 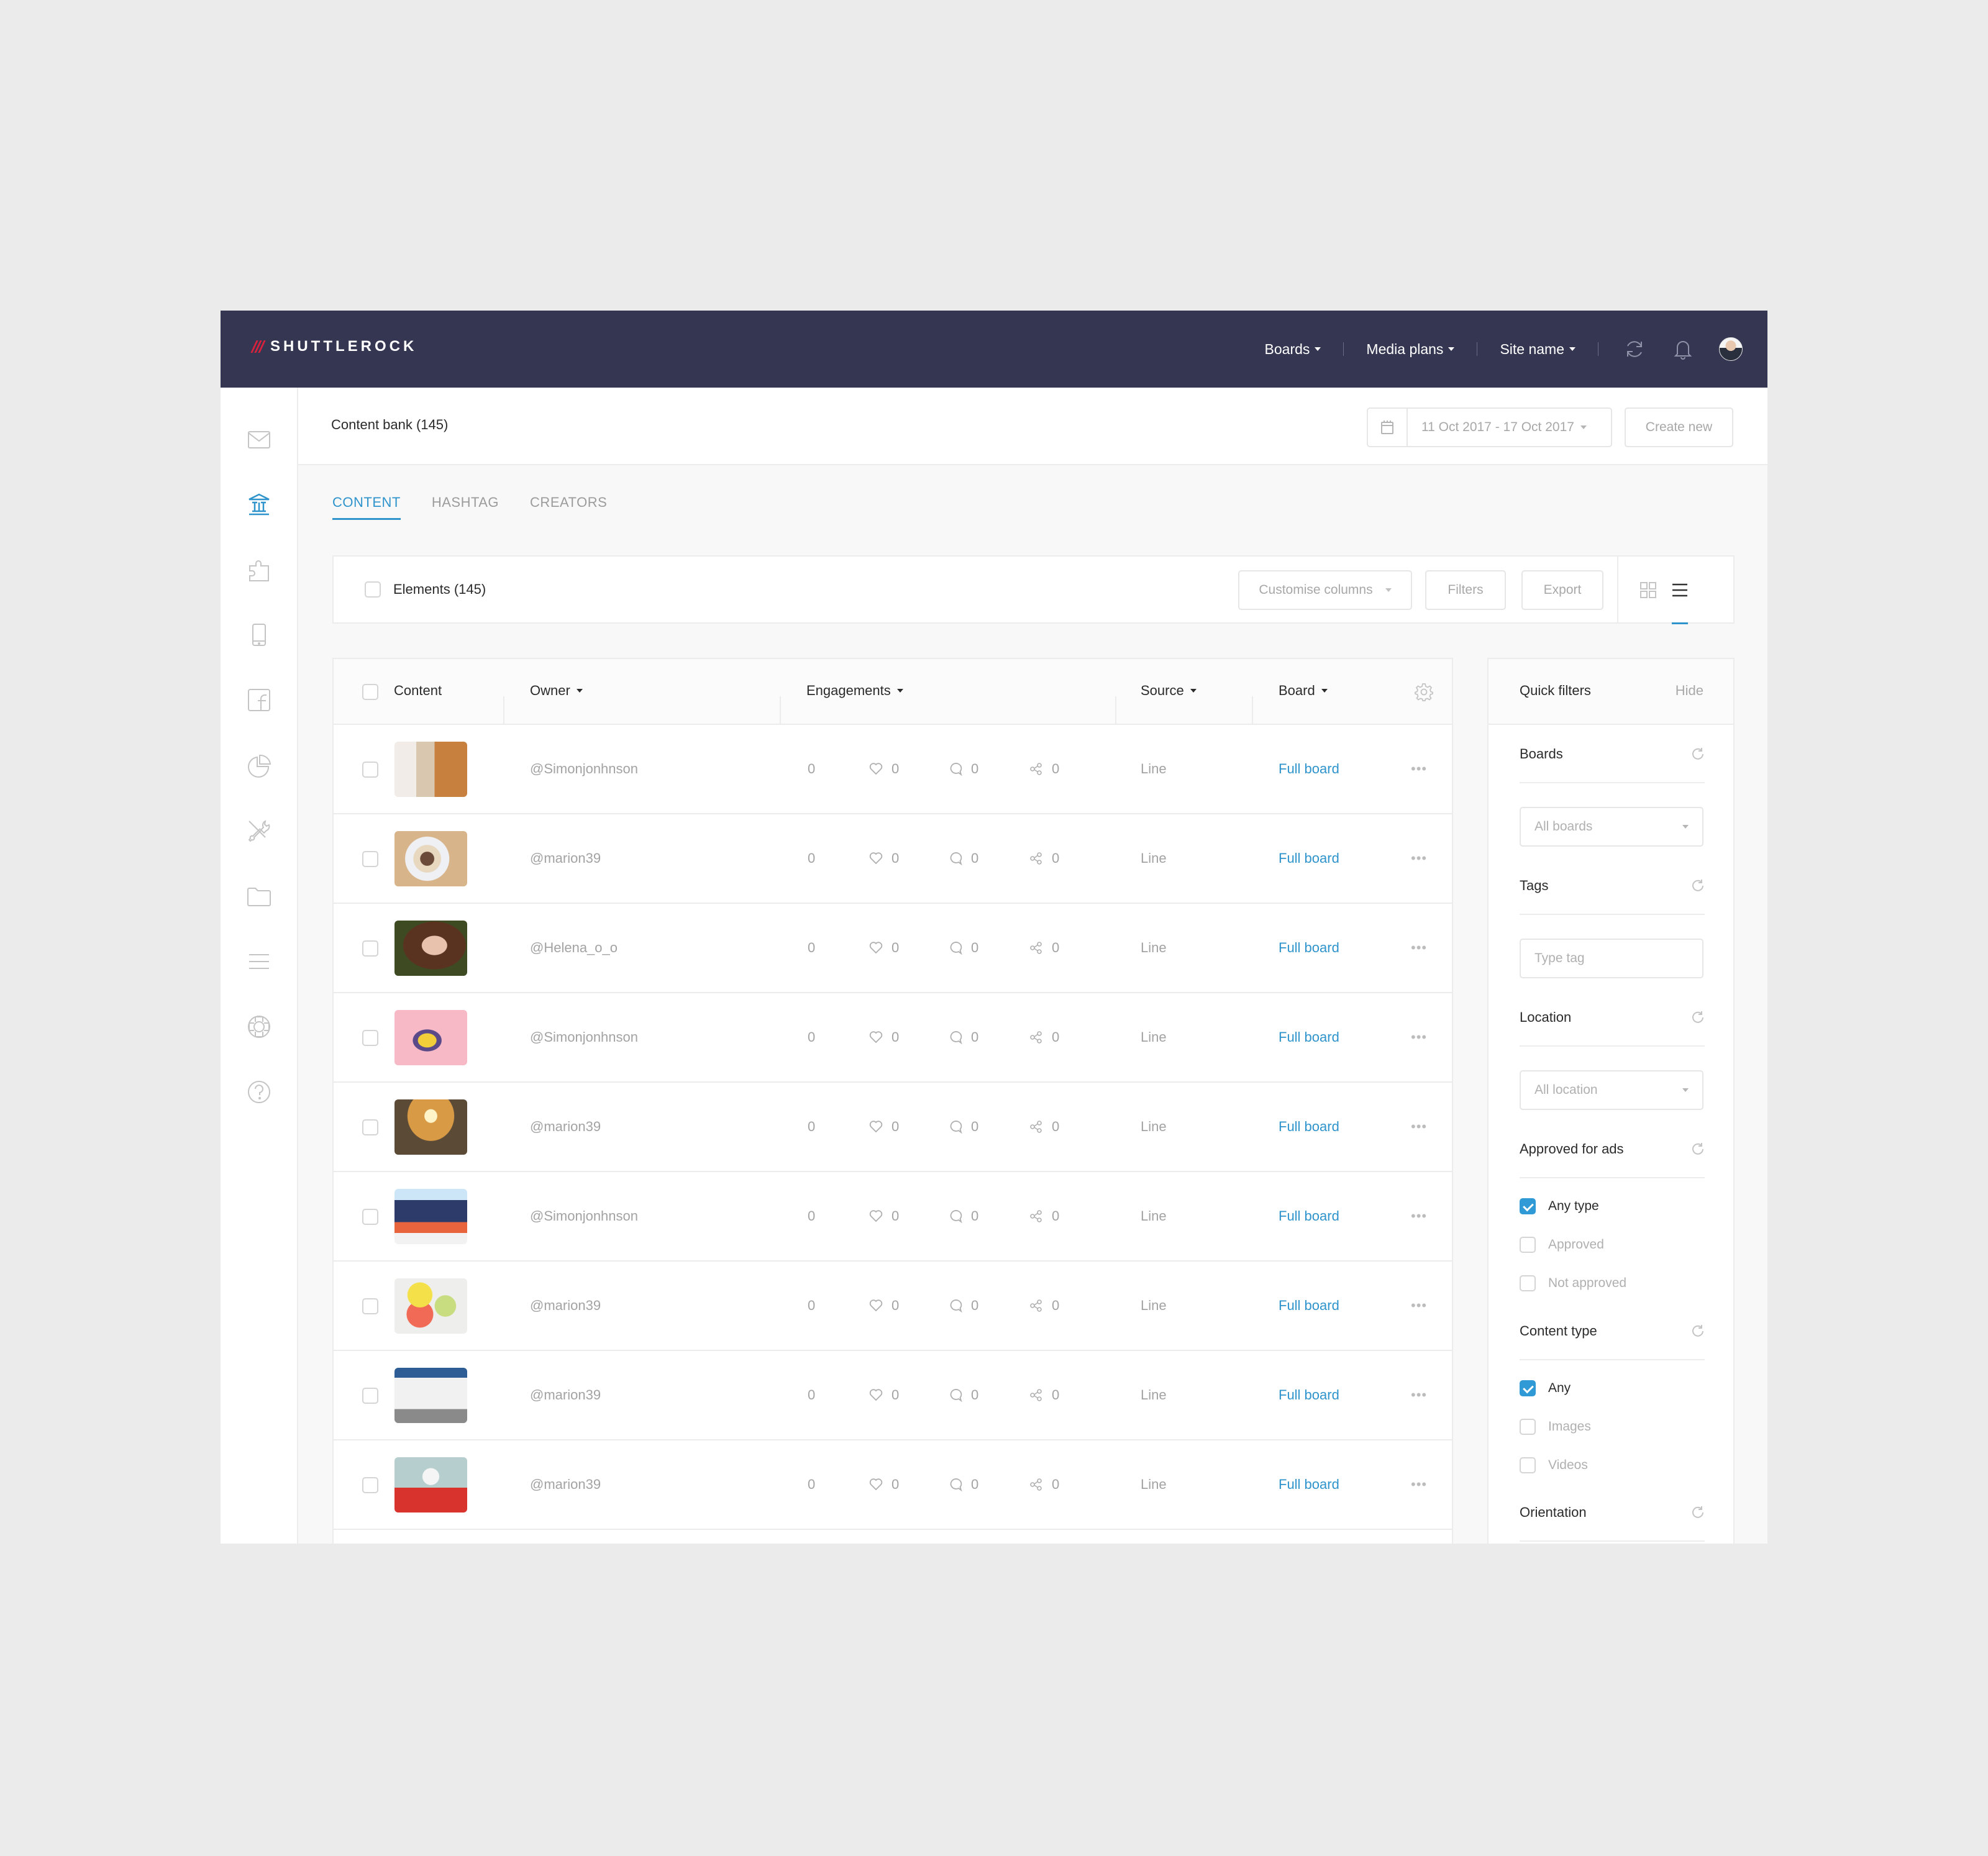 I want to click on column-owner: Owner, so click(x=556, y=691).